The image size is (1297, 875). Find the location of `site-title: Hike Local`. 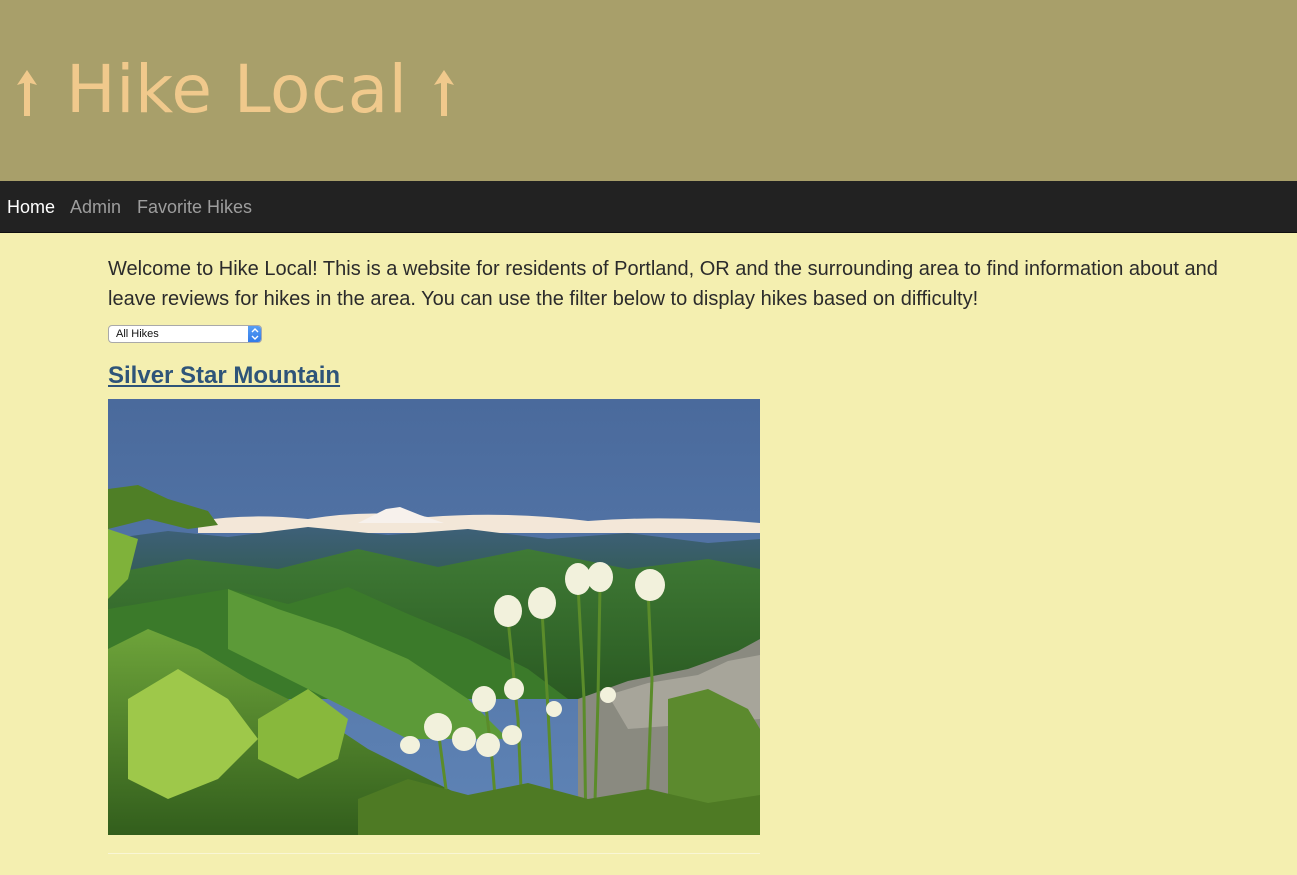

site-title: Hike Local is located at coordinates (235, 90).